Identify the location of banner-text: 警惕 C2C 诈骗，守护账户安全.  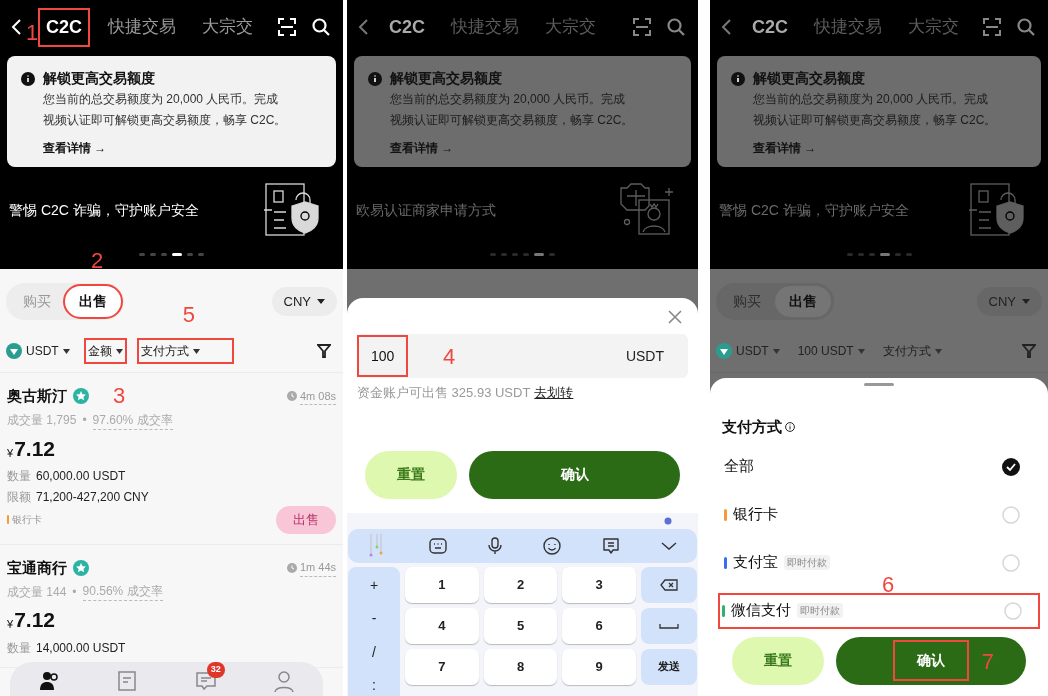
(104, 210).